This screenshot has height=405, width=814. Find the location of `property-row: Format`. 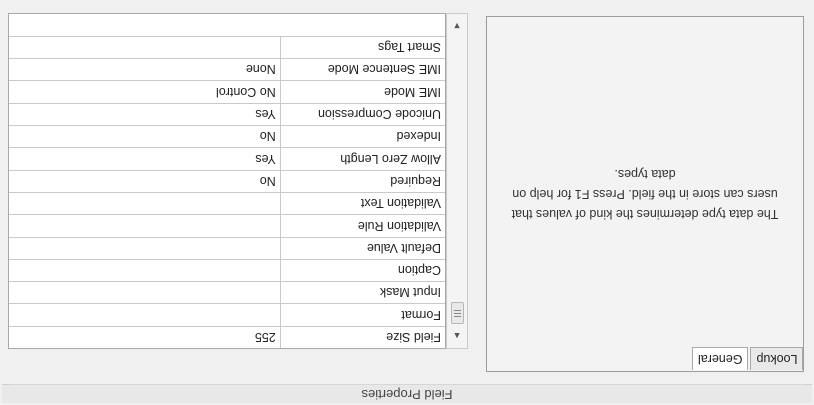

property-row: Format is located at coordinates (227, 314).